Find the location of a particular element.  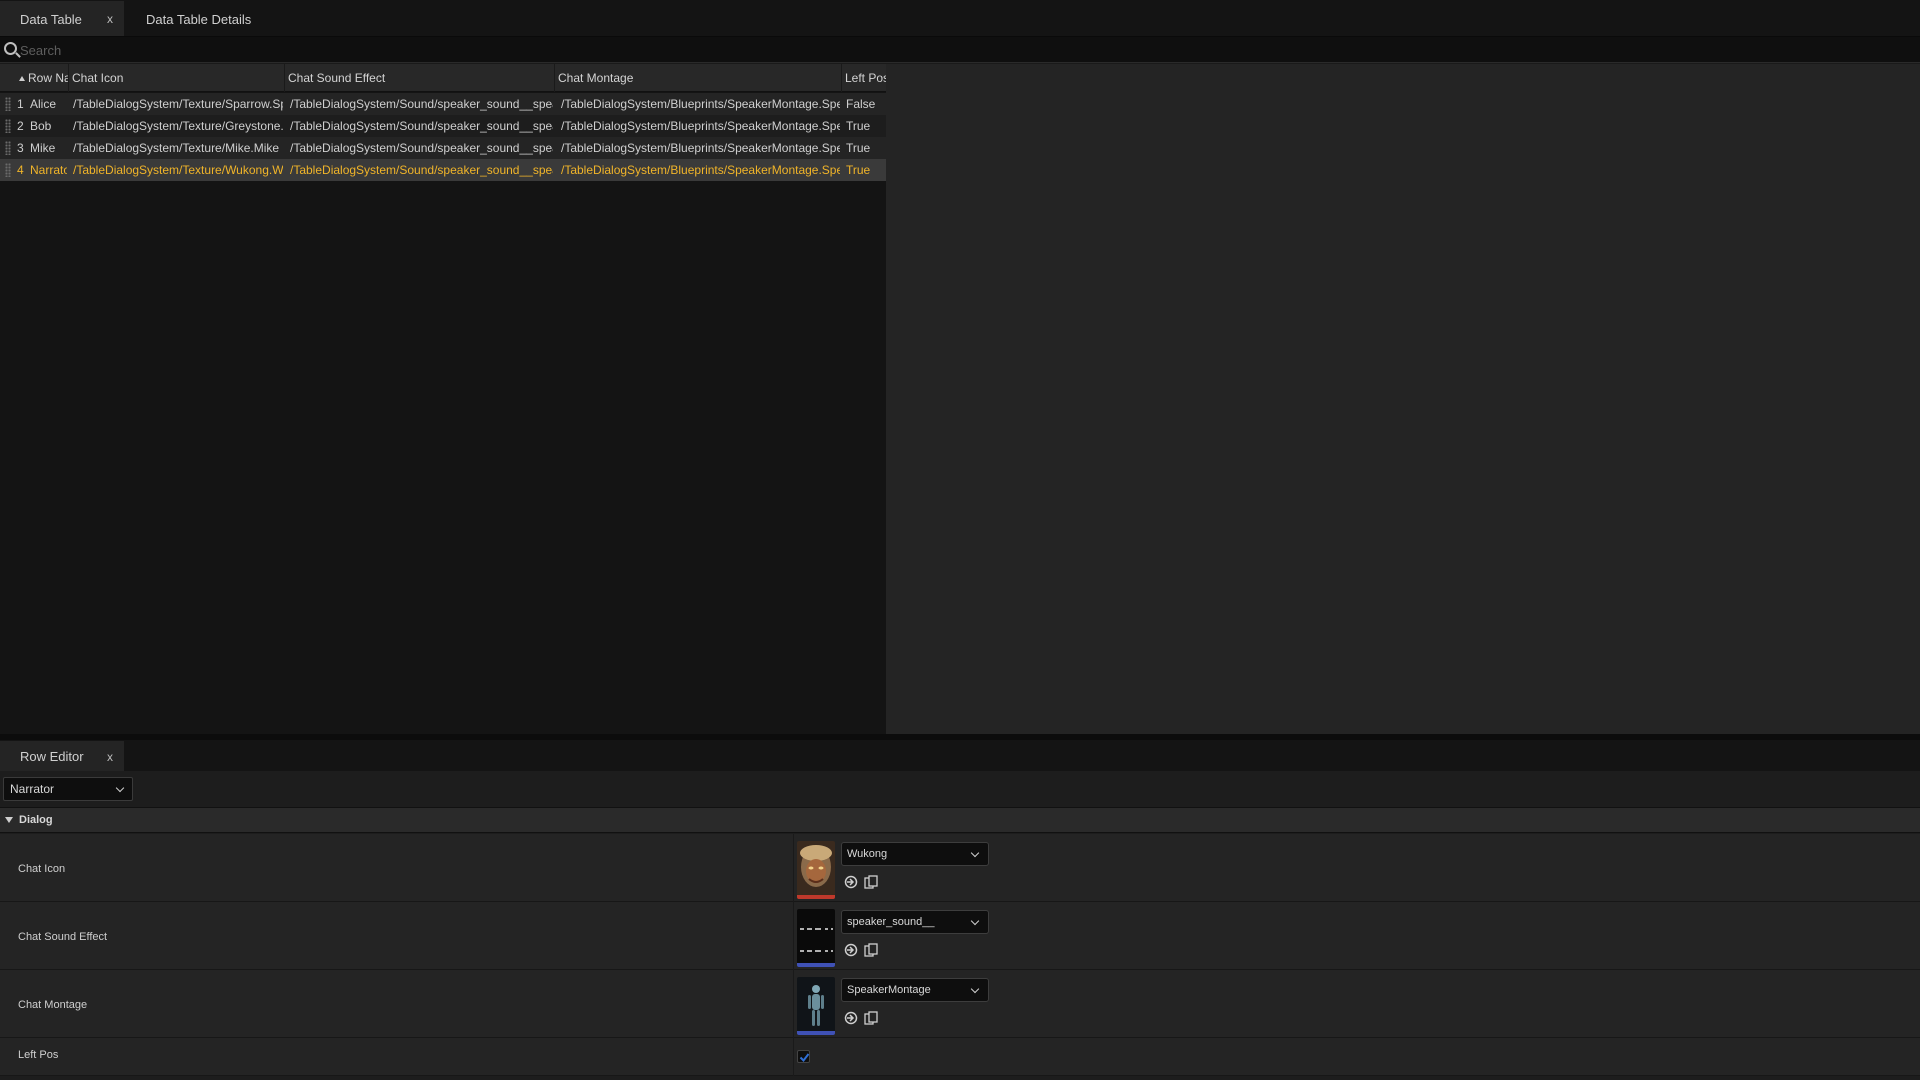

row-index: 4 is located at coordinates (20, 170).